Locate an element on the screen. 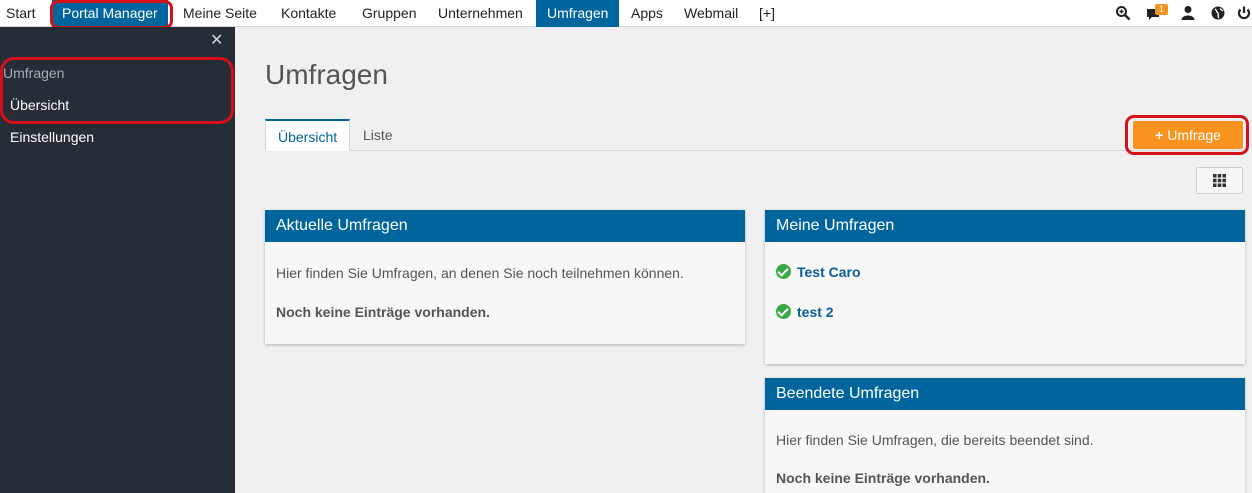 This screenshot has height=493, width=1252. grid-view-button is located at coordinates (1219, 180).